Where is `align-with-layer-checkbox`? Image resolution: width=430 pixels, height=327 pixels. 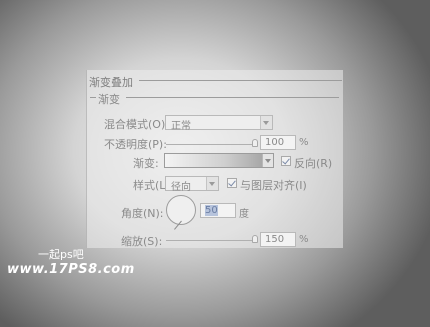 align-with-layer-checkbox is located at coordinates (232, 183).